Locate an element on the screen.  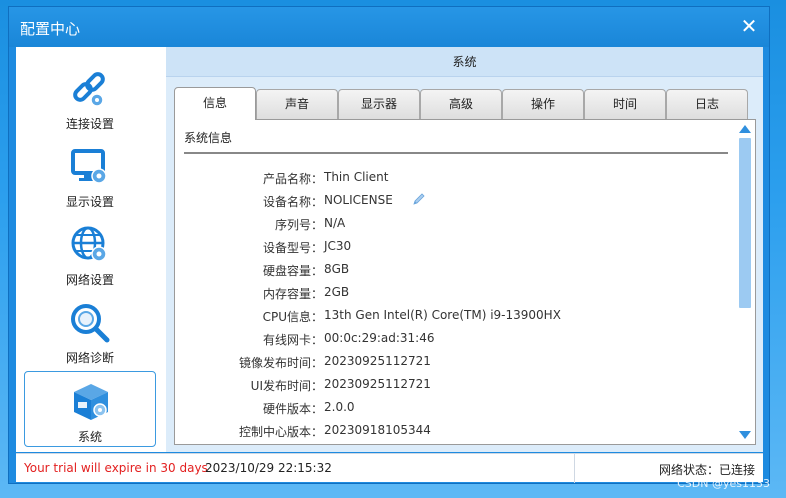
info-value: 2GB is located at coordinates (337, 292).